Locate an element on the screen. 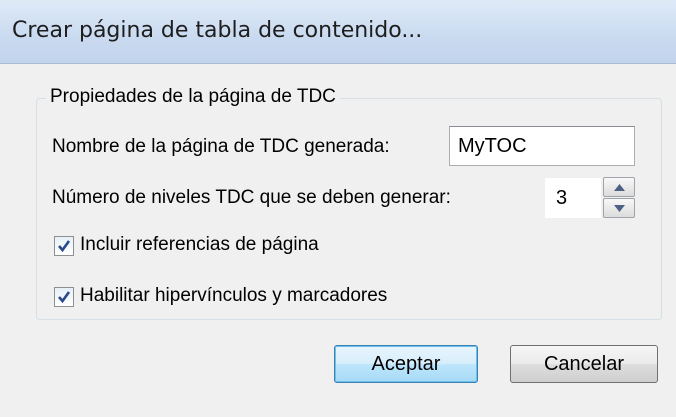 The width and height of the screenshot is (676, 417). arrow-up-icon is located at coordinates (619, 187).